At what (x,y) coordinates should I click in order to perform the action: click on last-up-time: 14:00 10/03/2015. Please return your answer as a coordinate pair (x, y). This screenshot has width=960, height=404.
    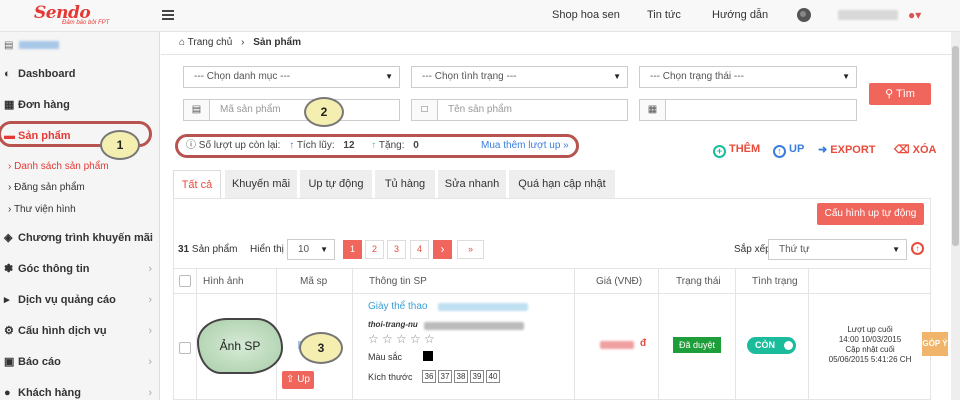
    Looking at the image, I should click on (870, 339).